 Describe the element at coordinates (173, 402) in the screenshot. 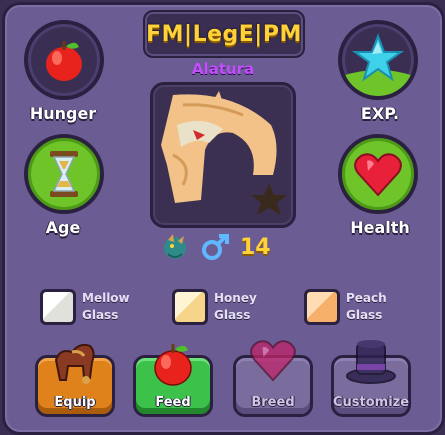

I see `feed-label: Feed` at that location.